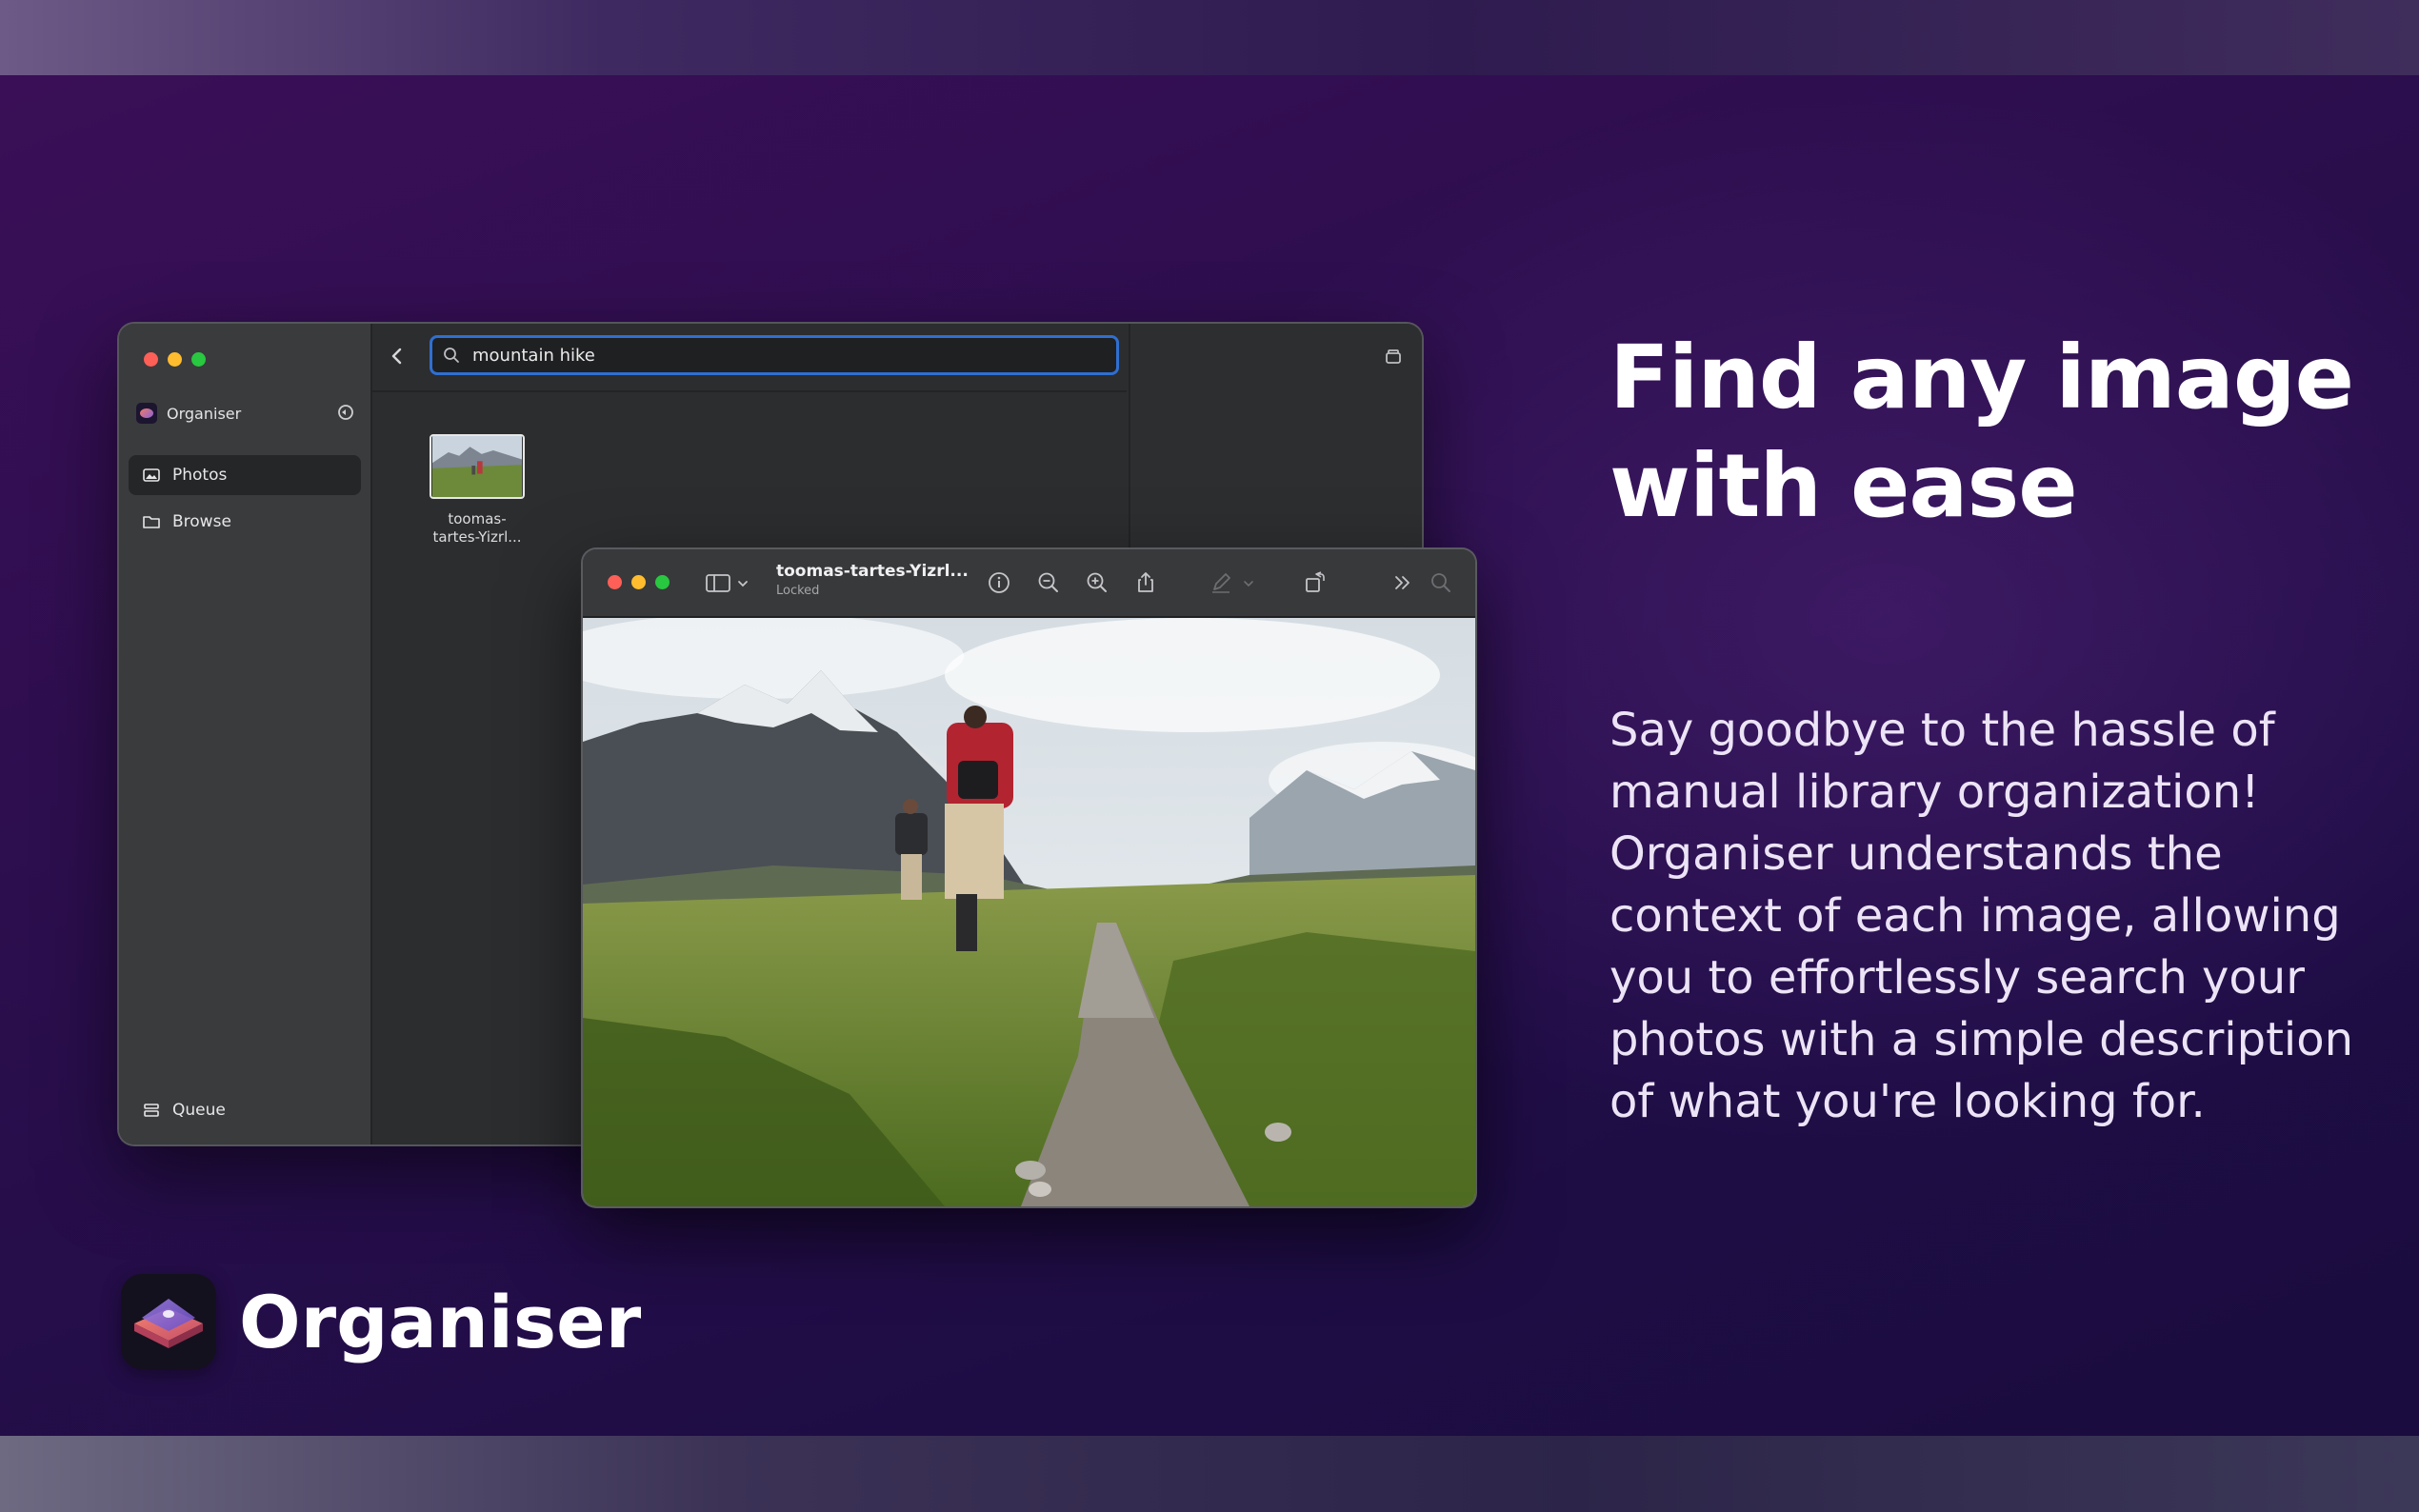 Image resolution: width=2419 pixels, height=1512 pixels. I want to click on bottom-letterbox, so click(1209, 1474).